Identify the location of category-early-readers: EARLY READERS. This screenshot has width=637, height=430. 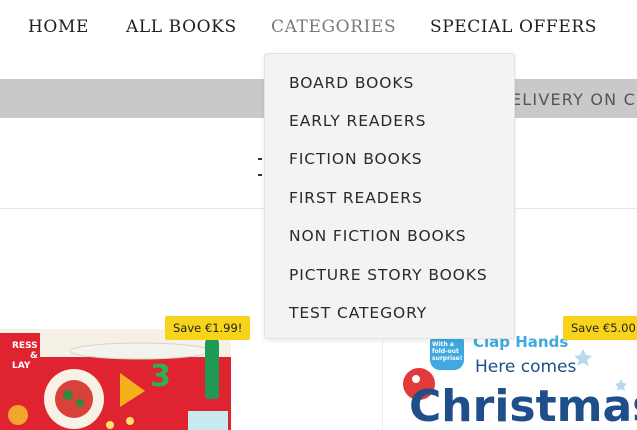
(357, 121).